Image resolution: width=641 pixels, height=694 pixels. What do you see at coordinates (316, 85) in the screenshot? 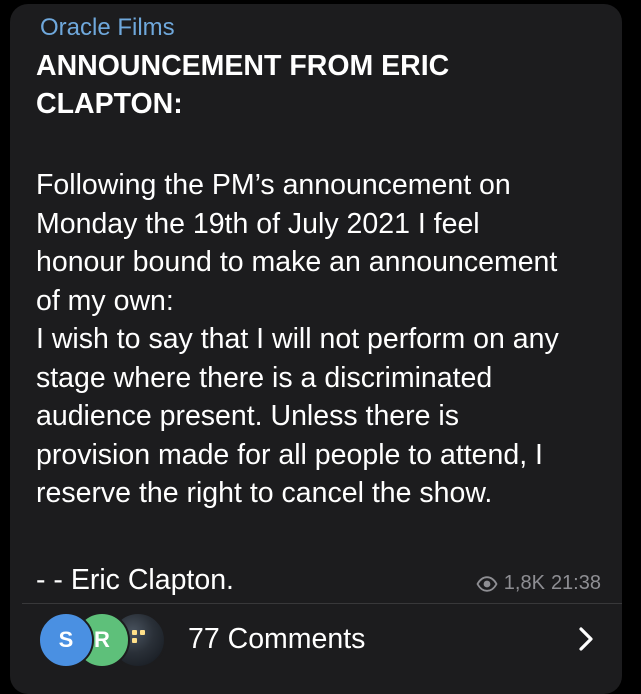
I see `post-title: ANNOUNCEMENT FROM ERIC CLAPTON:` at bounding box center [316, 85].